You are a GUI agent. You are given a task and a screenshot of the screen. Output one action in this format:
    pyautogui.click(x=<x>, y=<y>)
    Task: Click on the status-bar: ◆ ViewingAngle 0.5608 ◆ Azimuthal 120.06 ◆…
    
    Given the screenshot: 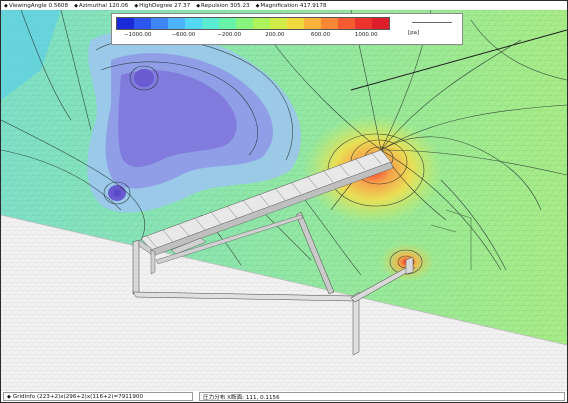 What is the action you would take?
    pyautogui.click(x=284, y=5)
    